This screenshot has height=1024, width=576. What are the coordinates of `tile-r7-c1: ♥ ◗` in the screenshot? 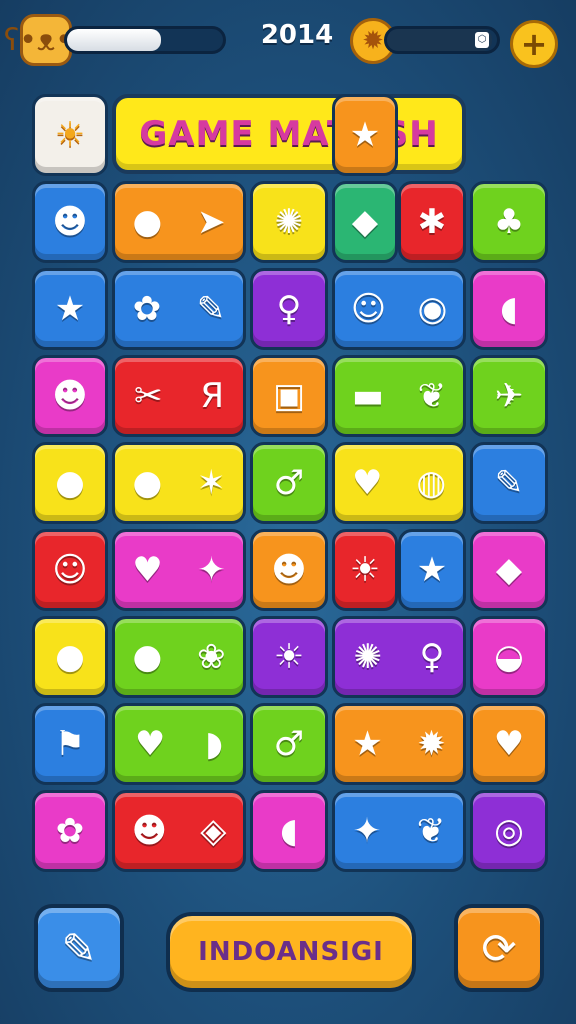 It's located at (179, 744).